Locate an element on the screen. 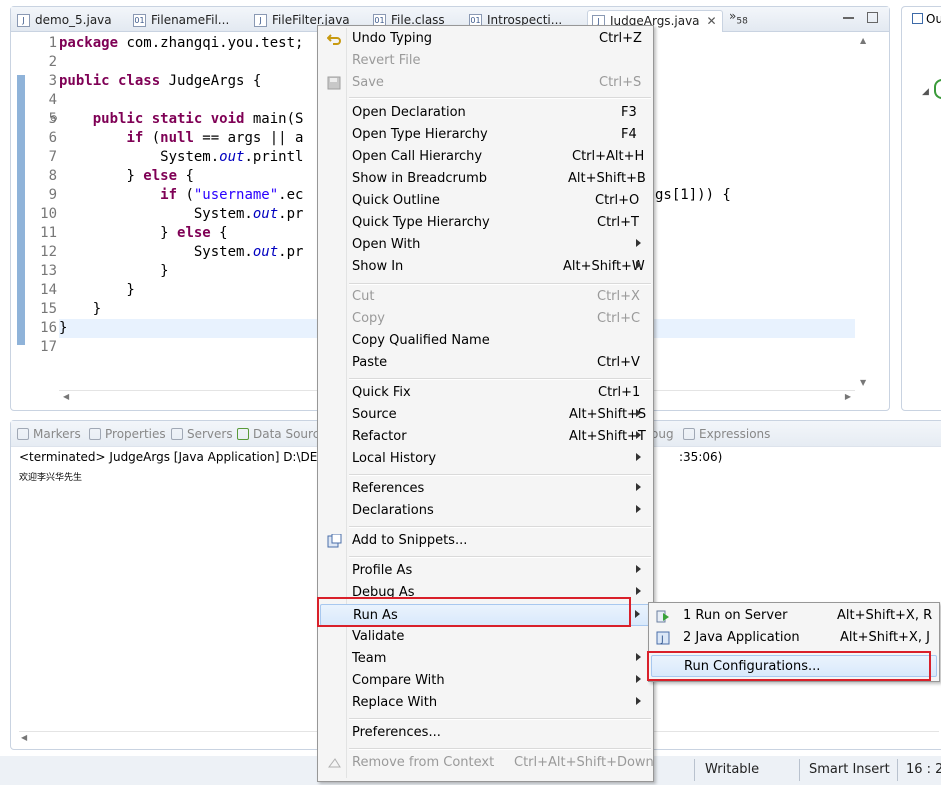 This screenshot has height=785, width=941. tree-expand-icon: ◢ is located at coordinates (925, 92).